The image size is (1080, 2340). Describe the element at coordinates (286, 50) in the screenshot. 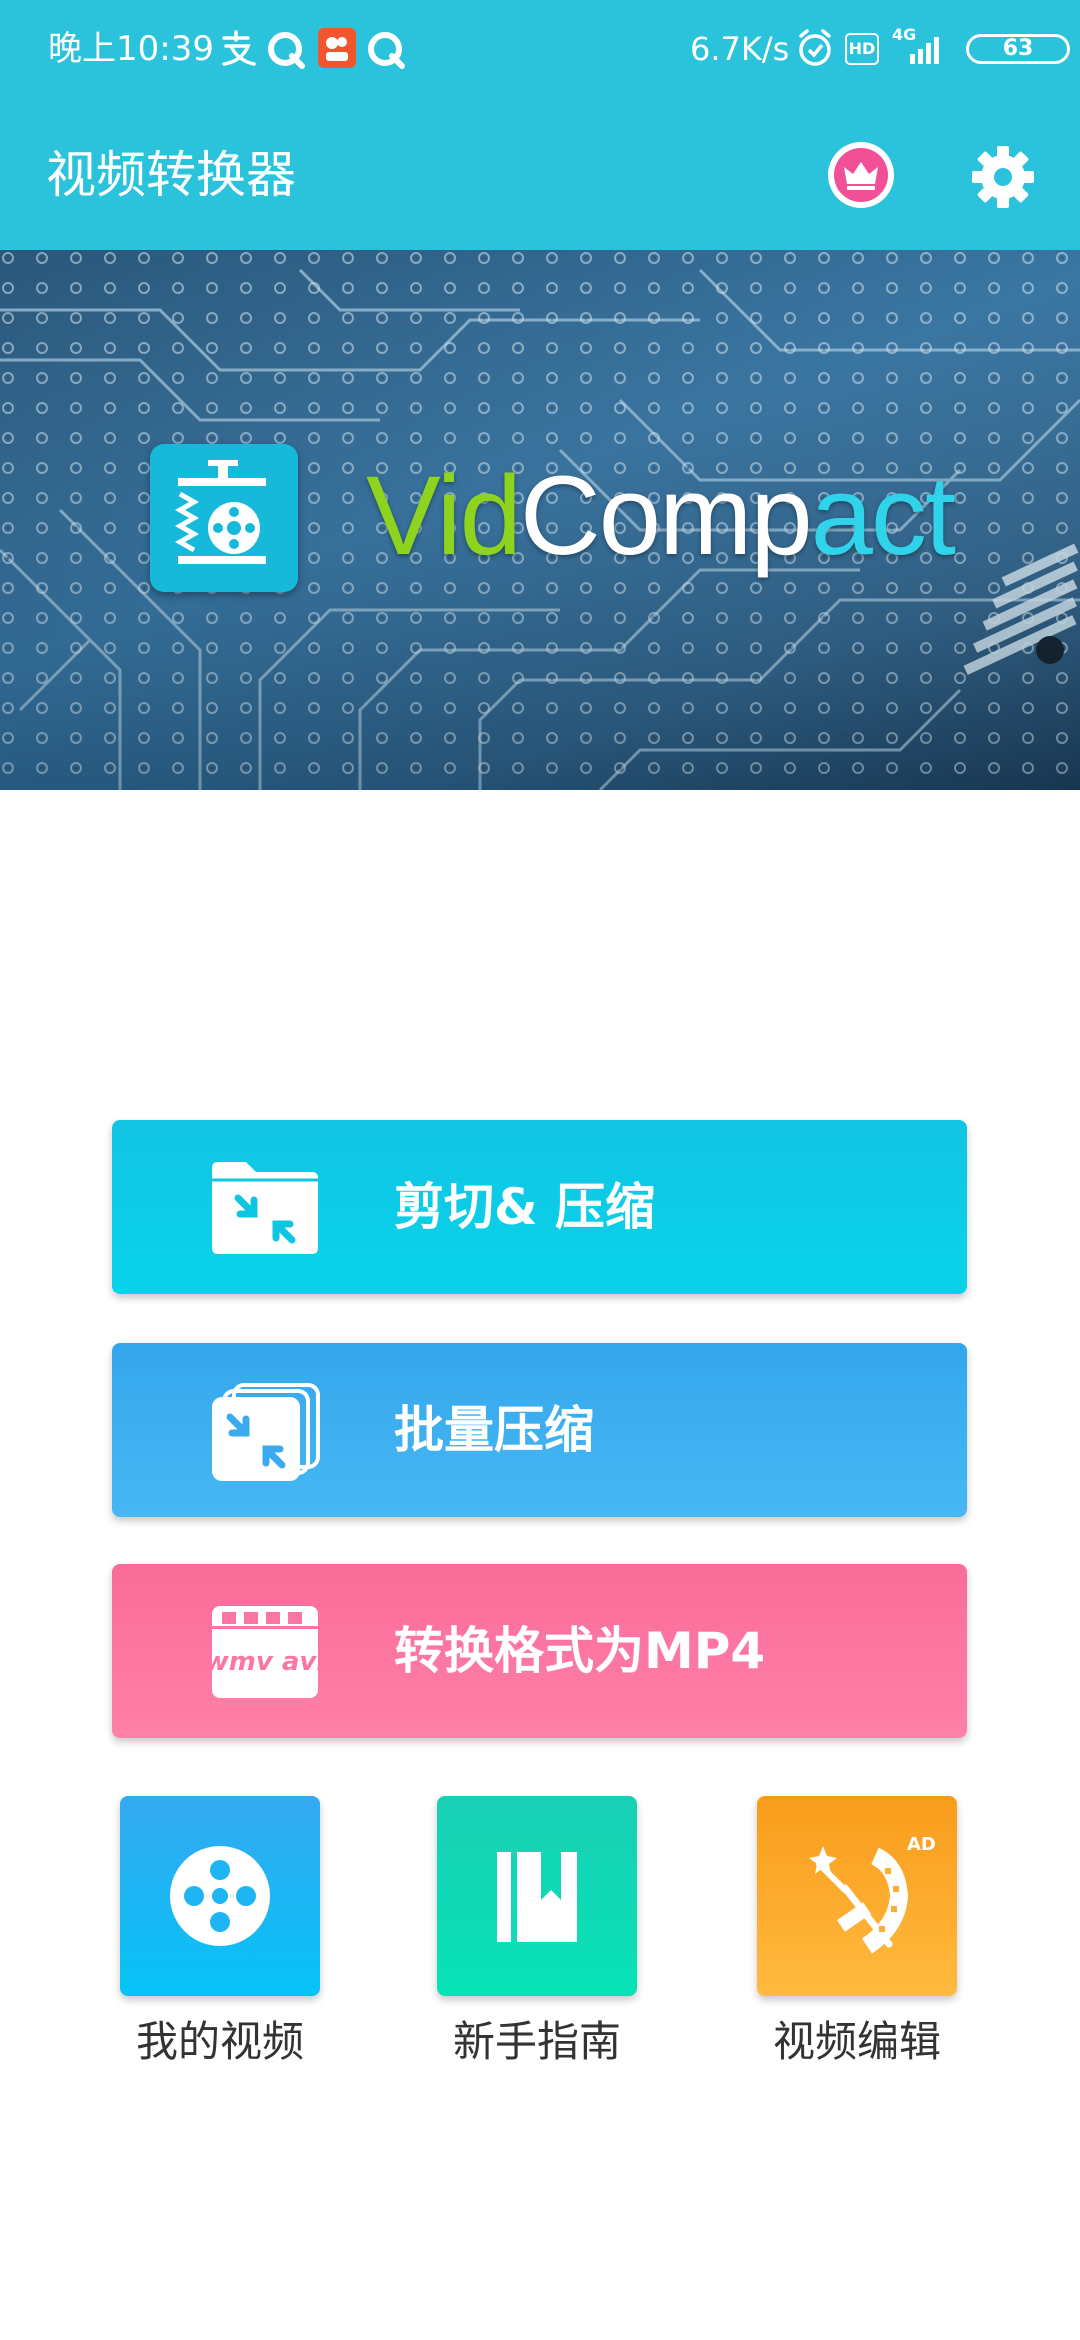

I see `qq-browser-icon` at that location.